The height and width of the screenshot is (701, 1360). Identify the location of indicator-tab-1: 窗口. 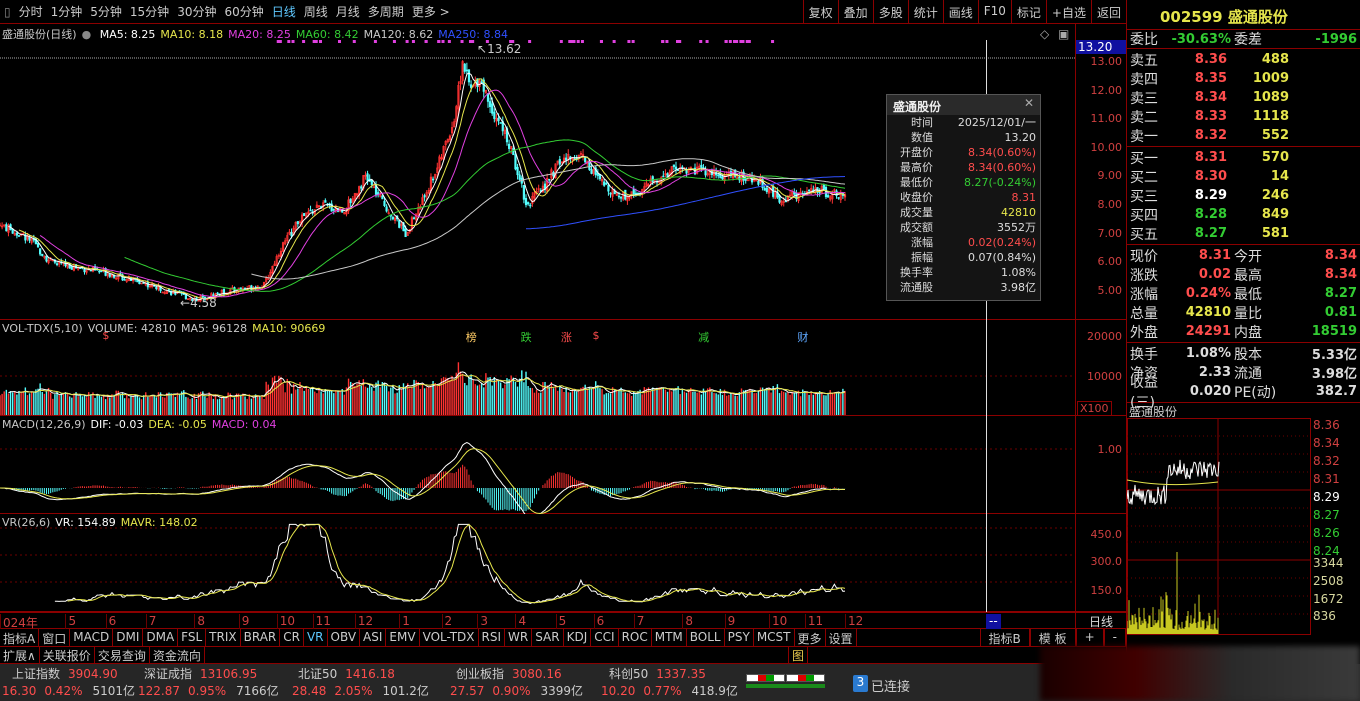
(55, 637).